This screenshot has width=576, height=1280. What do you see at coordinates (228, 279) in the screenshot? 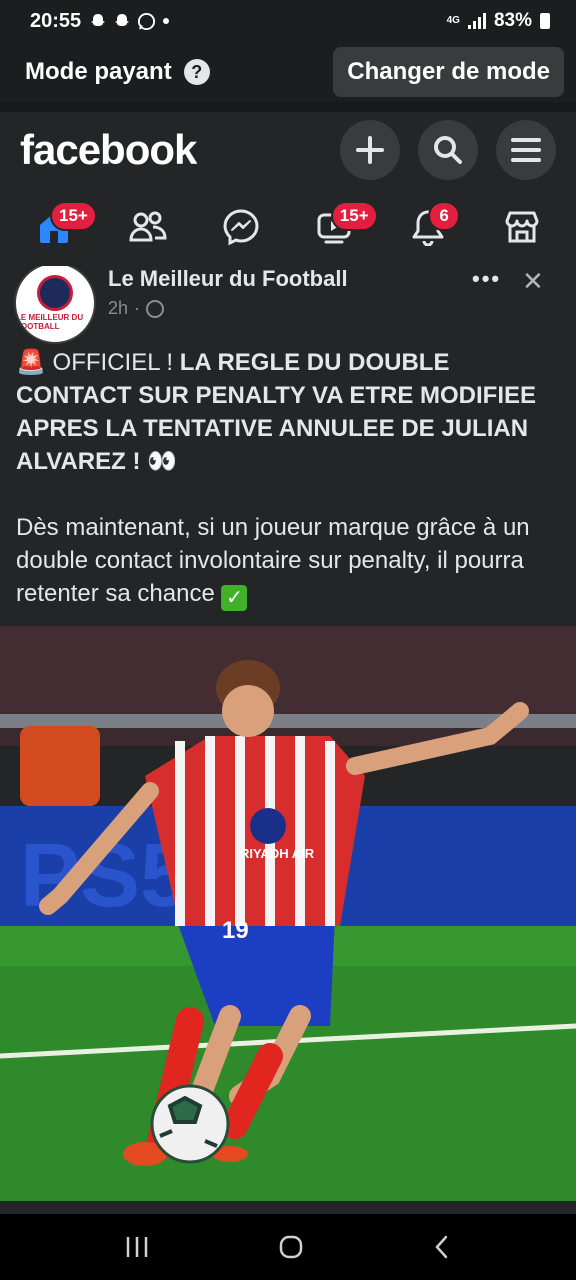
I see `page-name: Le Meilleur du Football` at bounding box center [228, 279].